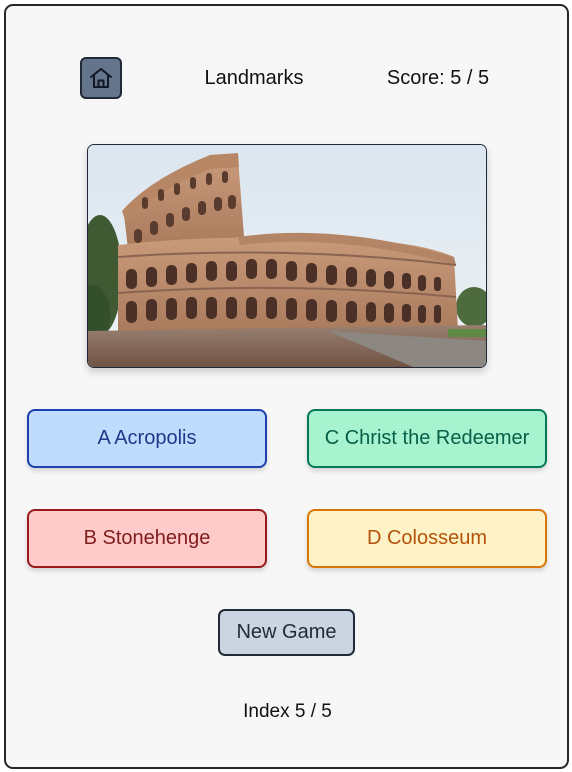  I want to click on score-display: Score: 5 / 5, so click(438, 78).